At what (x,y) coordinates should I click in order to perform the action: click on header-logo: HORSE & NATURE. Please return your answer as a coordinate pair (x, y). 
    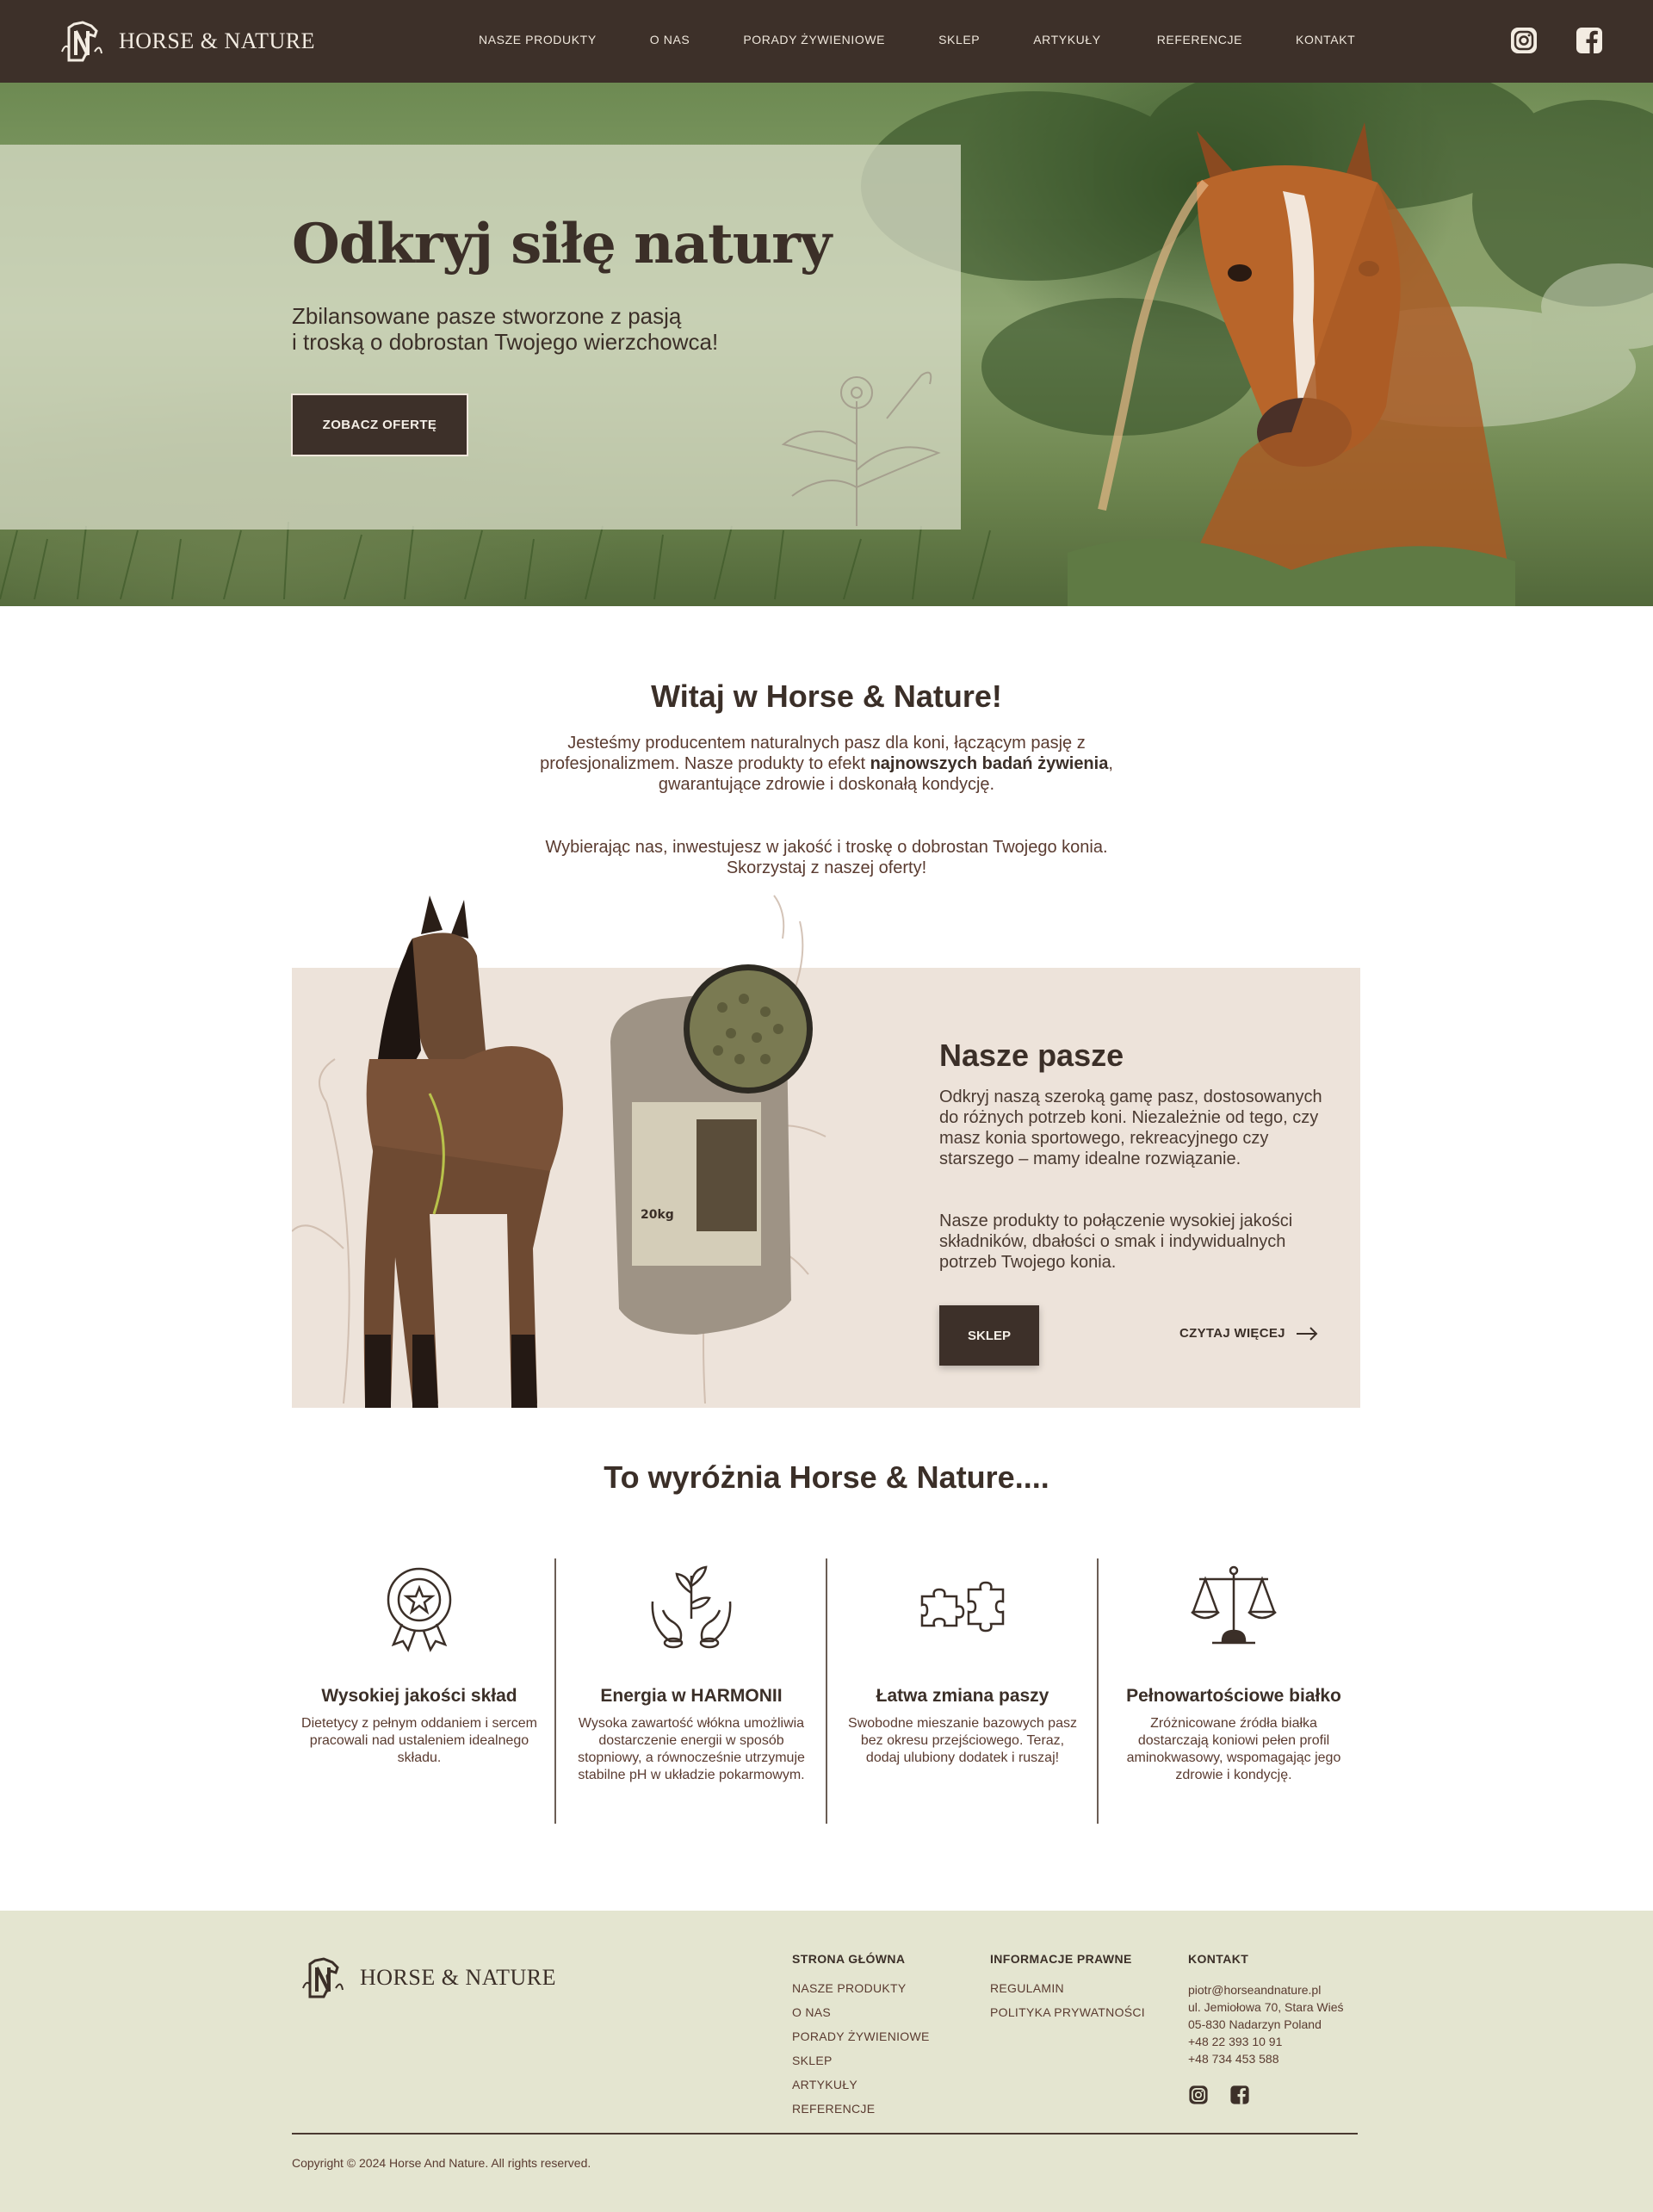
    Looking at the image, I should click on (186, 41).